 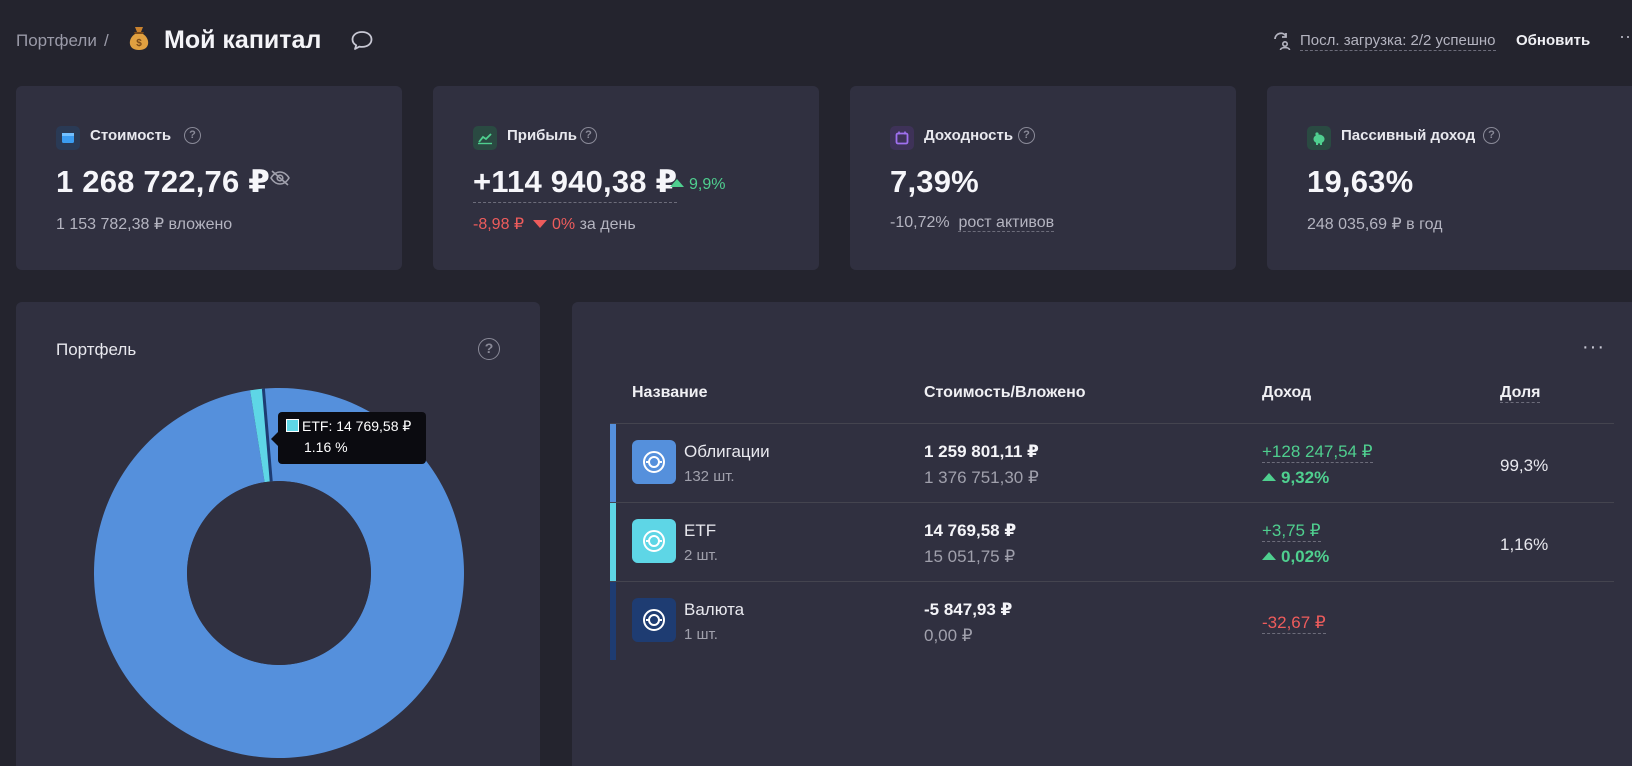 I want to click on page-title: Мой капитал, so click(x=243, y=40).